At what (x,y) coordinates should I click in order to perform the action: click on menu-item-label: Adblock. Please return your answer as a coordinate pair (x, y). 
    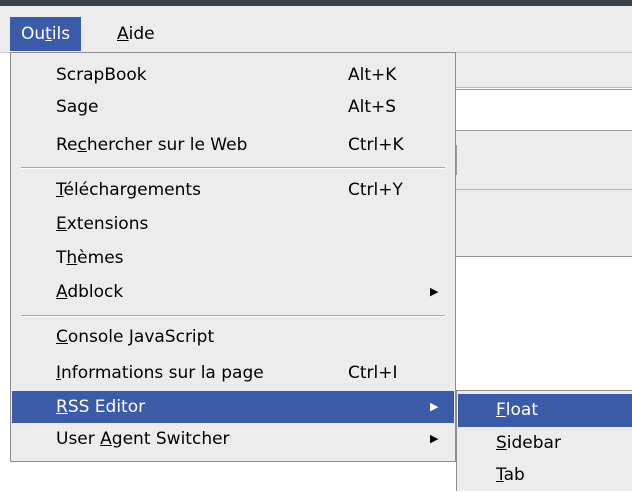
    Looking at the image, I should click on (90, 292).